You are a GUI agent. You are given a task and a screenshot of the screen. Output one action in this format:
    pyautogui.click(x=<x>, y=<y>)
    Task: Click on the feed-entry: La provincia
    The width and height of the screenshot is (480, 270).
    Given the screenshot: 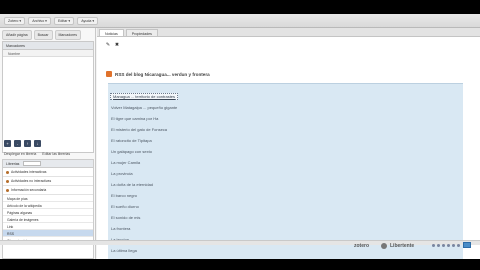 What is the action you would take?
    pyautogui.click(x=122, y=173)
    